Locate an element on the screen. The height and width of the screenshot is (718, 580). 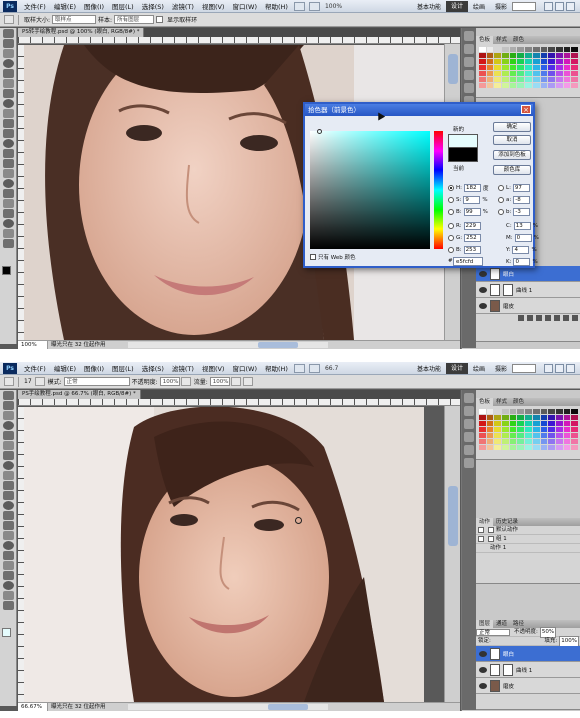
red-radio is located at coordinates (451, 226).